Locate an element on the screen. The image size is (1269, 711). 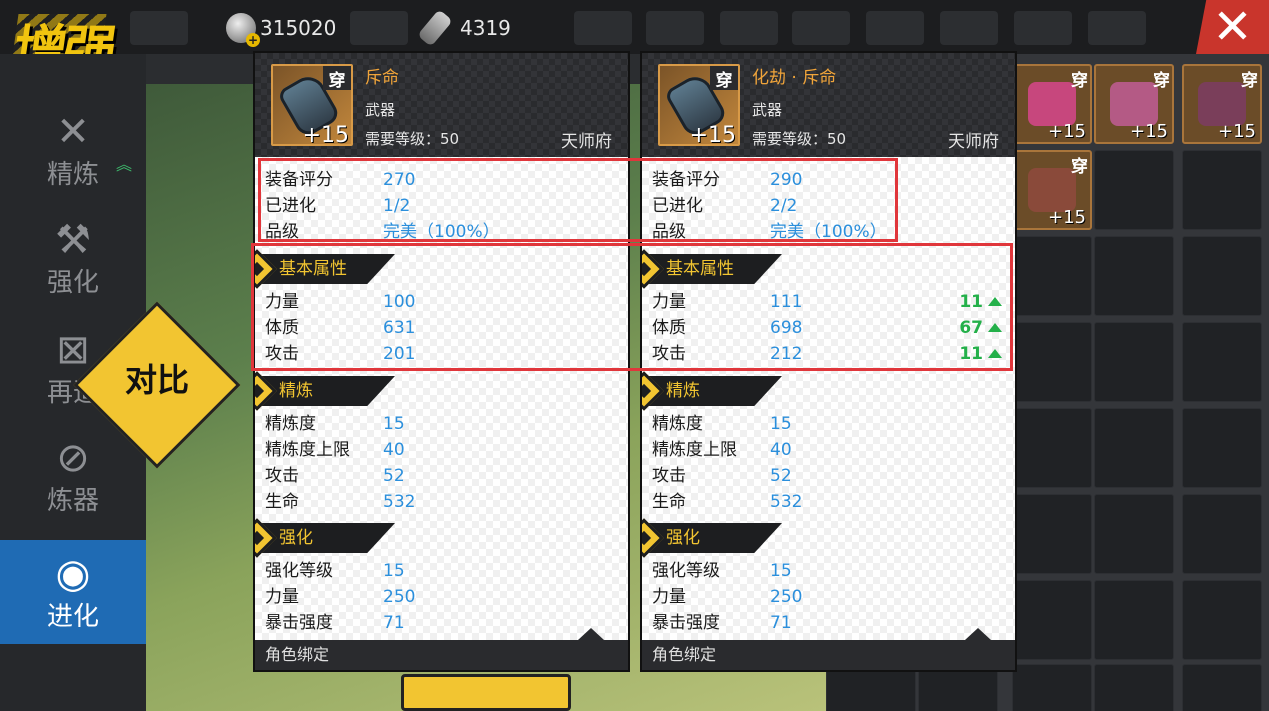
potion-bottle-icon is located at coordinates (435, 28).